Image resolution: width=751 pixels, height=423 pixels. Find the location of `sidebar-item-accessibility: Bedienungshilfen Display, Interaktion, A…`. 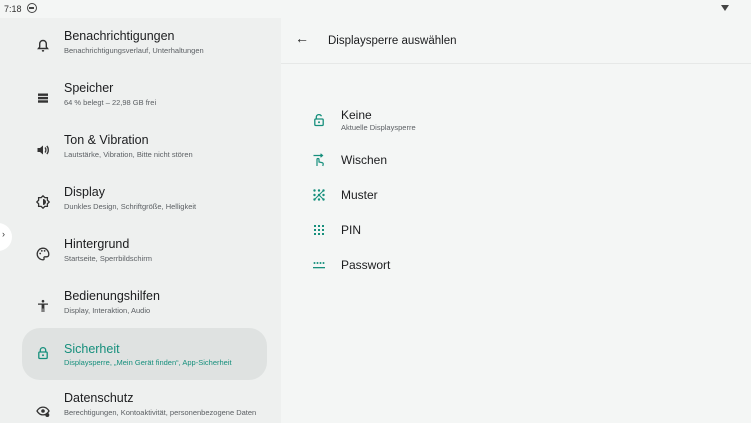

sidebar-item-accessibility: Bedienungshilfen Display, Interaktion, A… is located at coordinates (144, 307).